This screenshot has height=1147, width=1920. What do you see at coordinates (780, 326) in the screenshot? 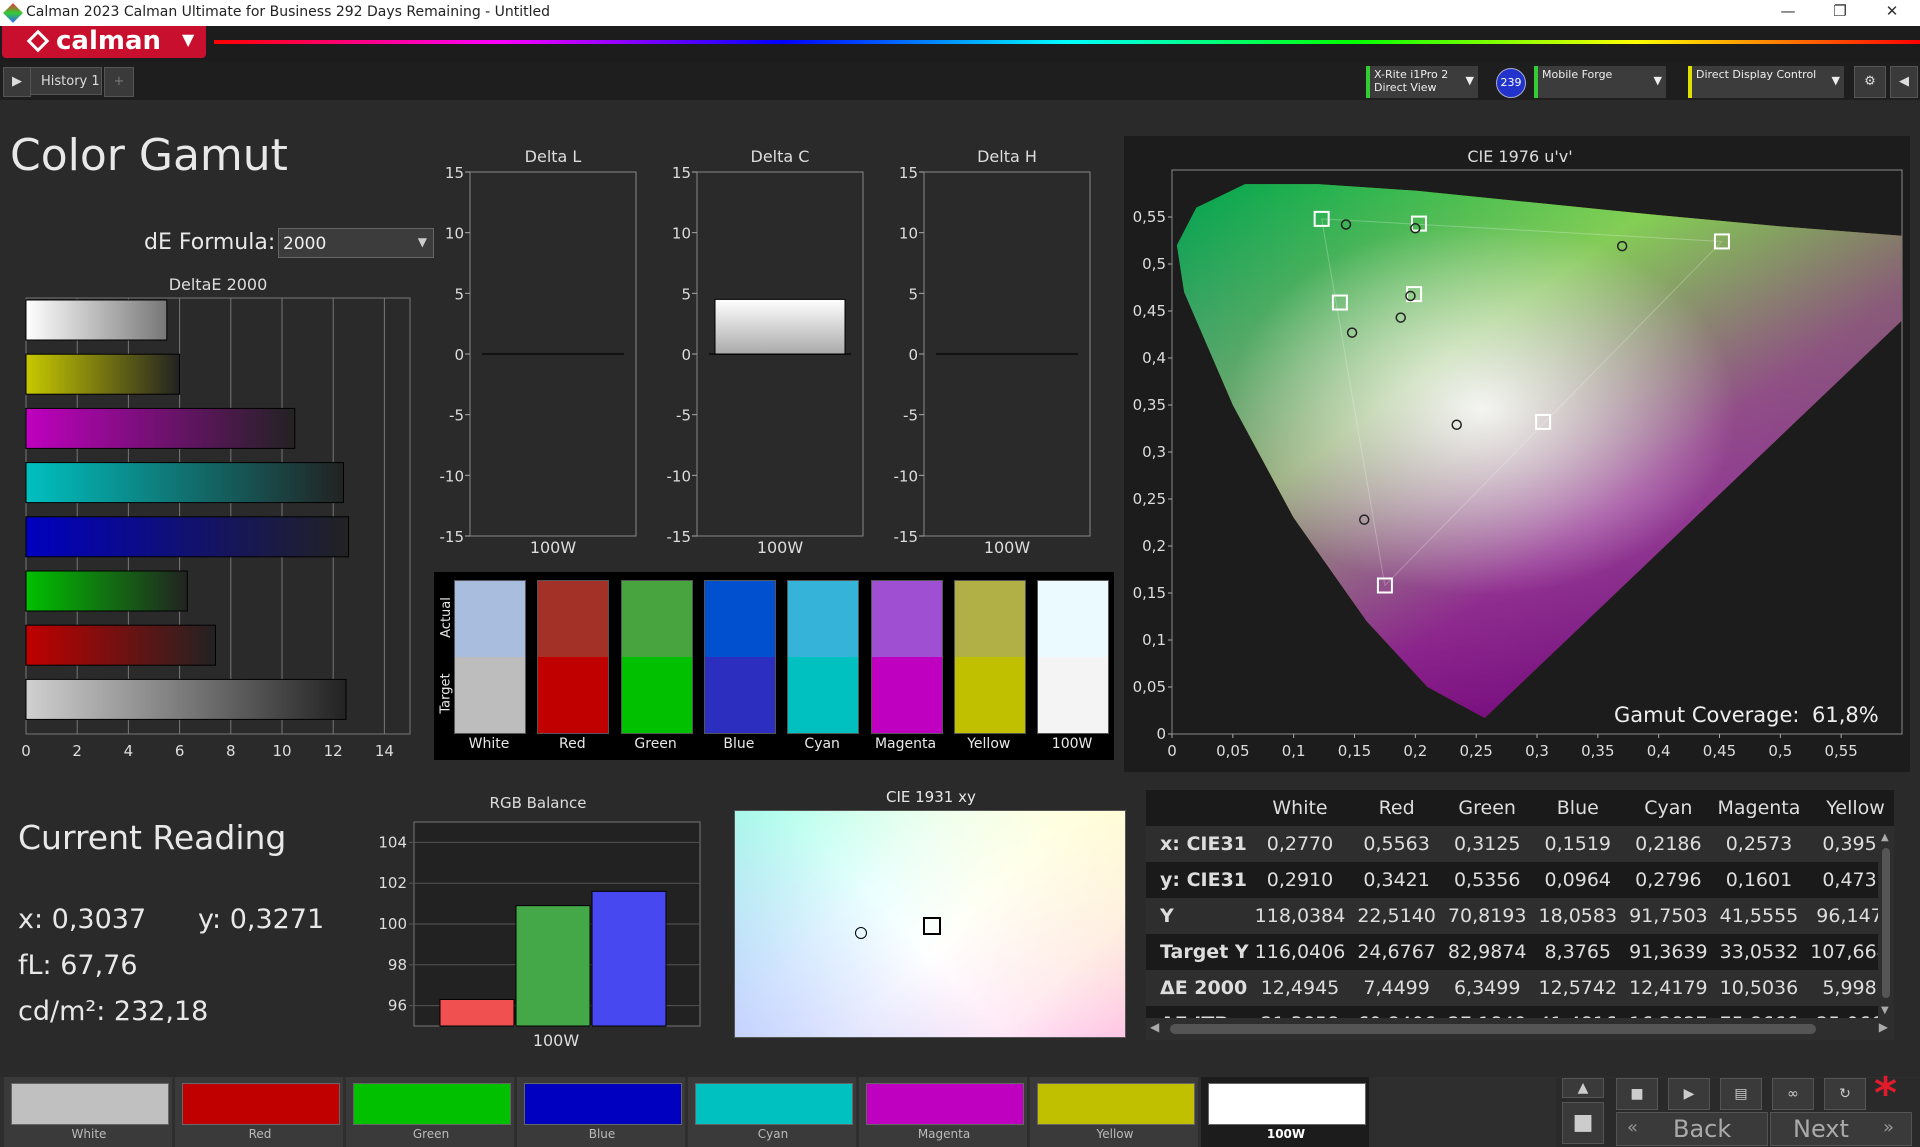
I see `delta-bar` at bounding box center [780, 326].